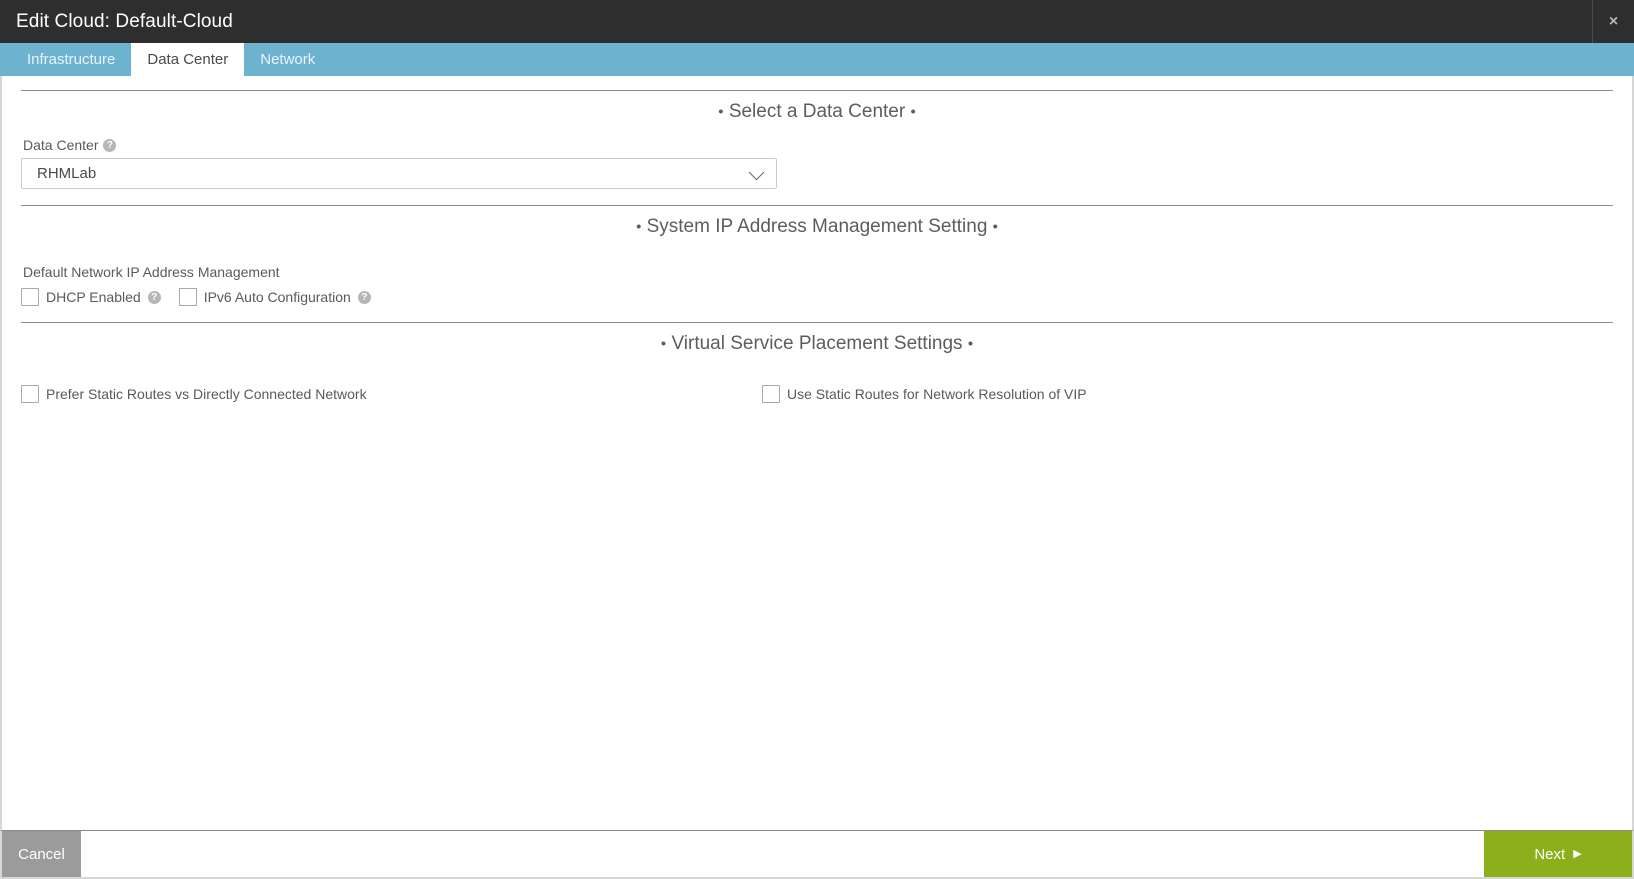 Image resolution: width=1634 pixels, height=879 pixels. I want to click on section-header-ip-management: • System IP Address Management Setting •, so click(817, 228).